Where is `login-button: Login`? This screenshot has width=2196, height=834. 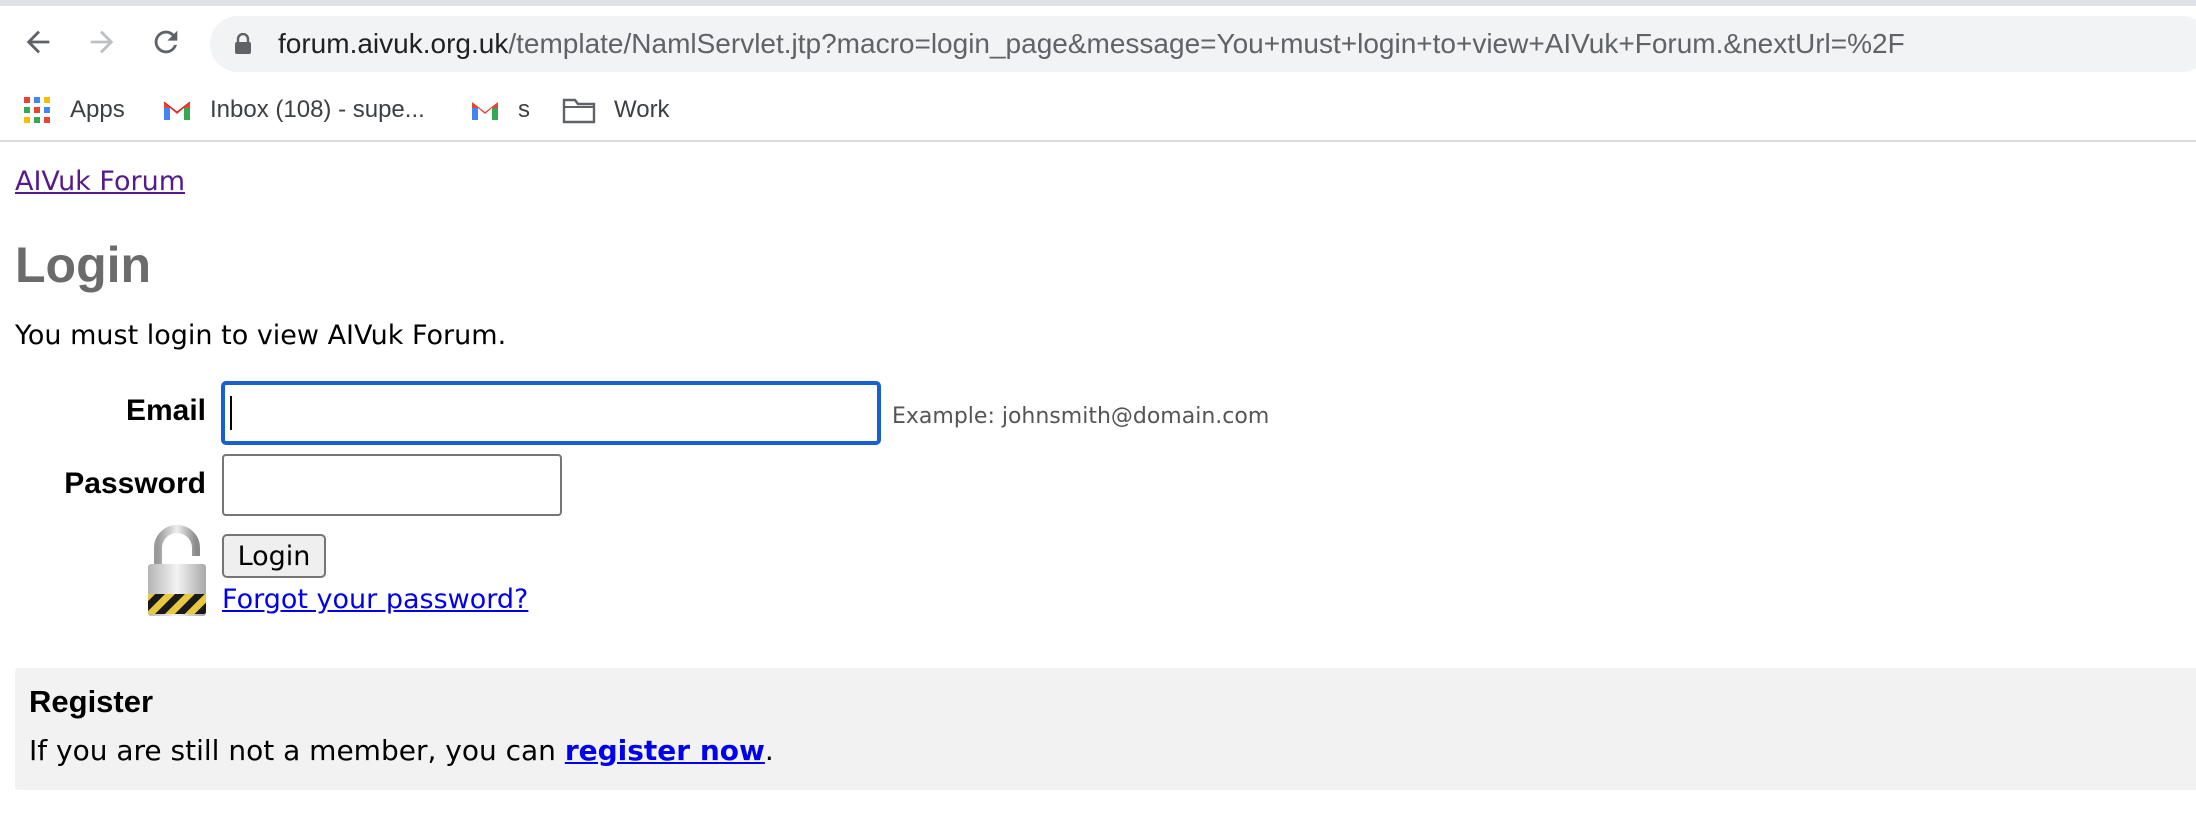
login-button: Login is located at coordinates (274, 556).